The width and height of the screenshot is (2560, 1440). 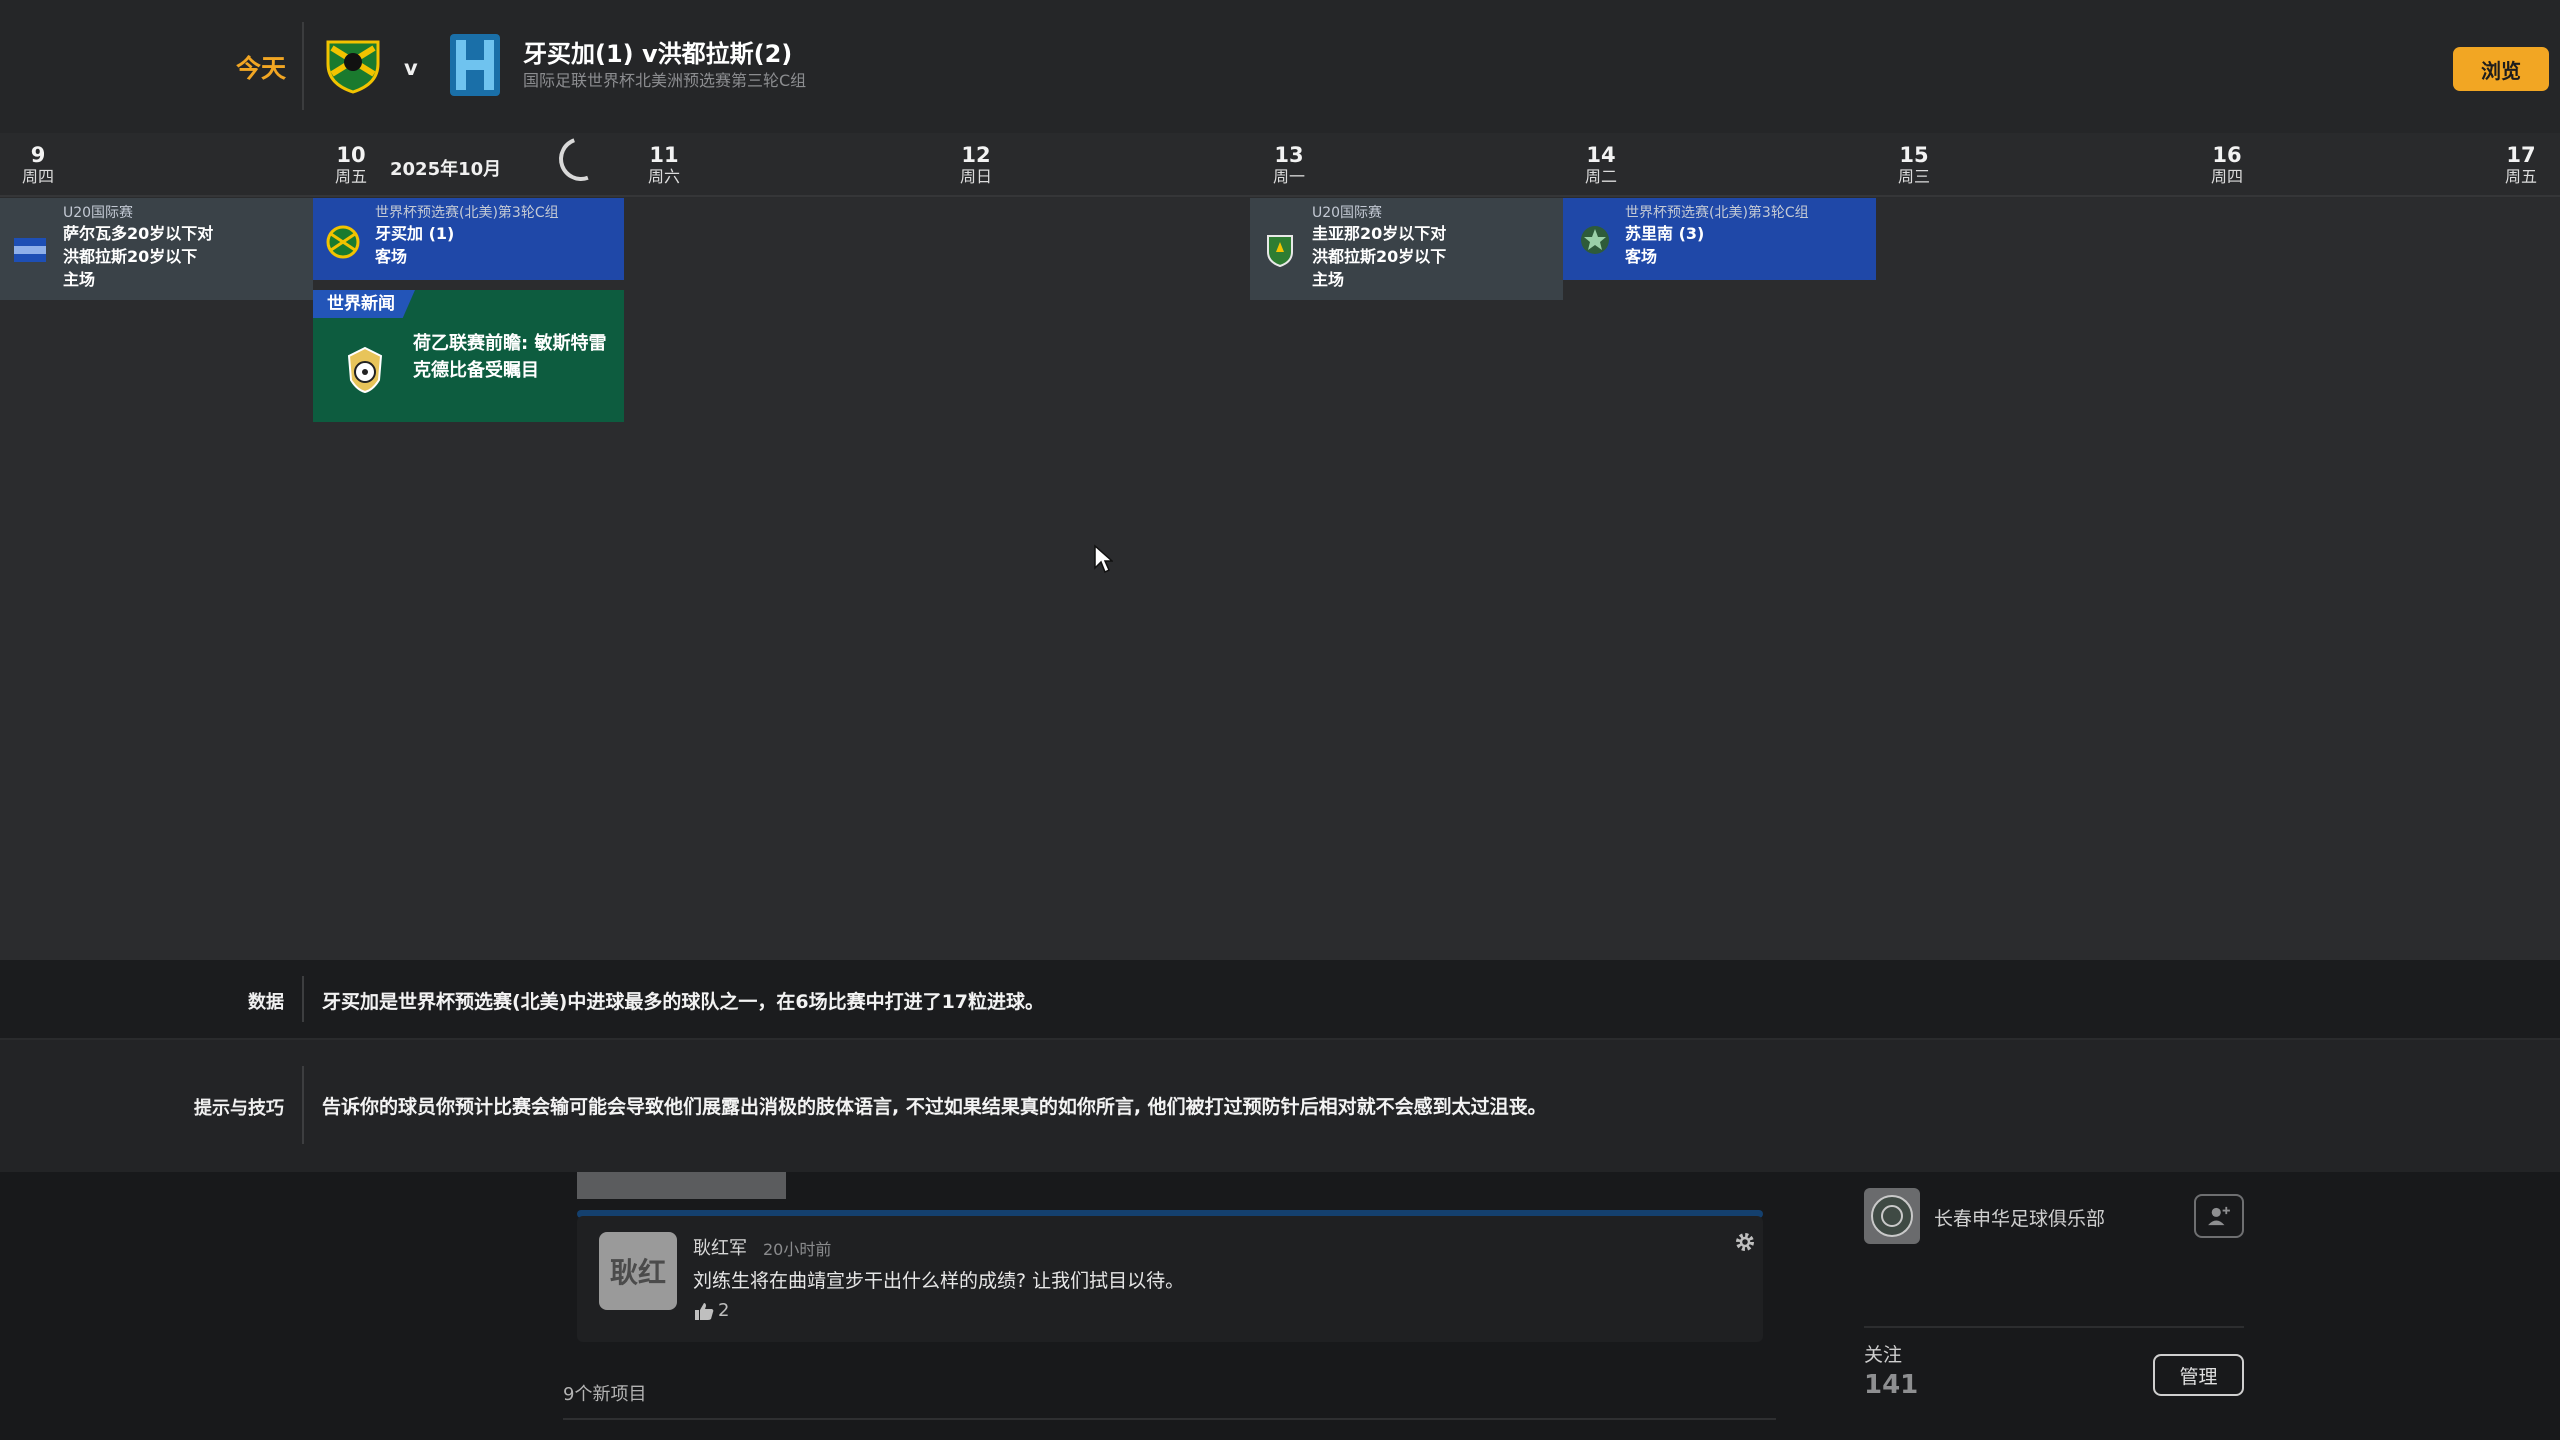 I want to click on event-line: 圭亚那20岁以下对, so click(x=1379, y=233).